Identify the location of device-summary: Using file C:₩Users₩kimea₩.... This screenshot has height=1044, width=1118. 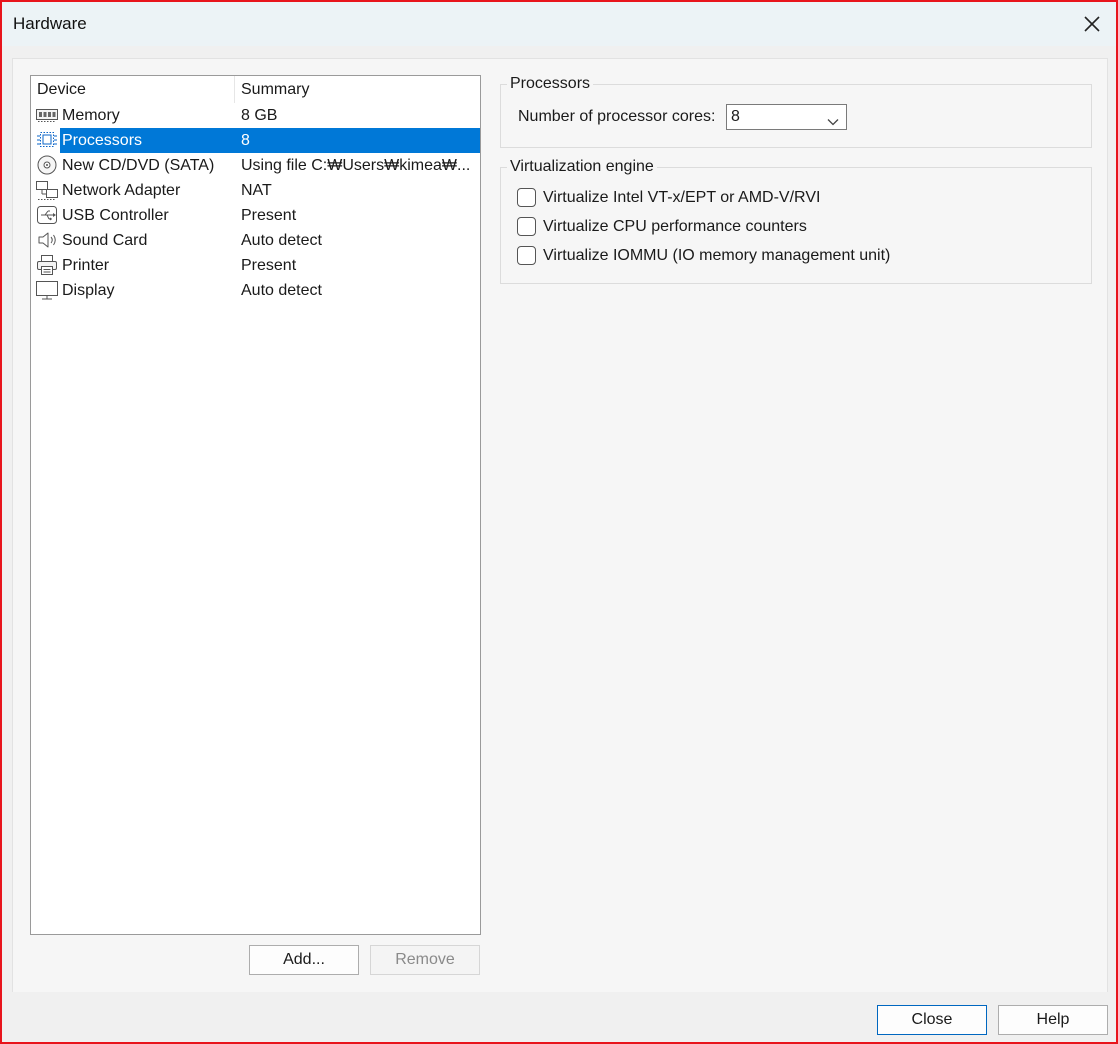
(356, 165).